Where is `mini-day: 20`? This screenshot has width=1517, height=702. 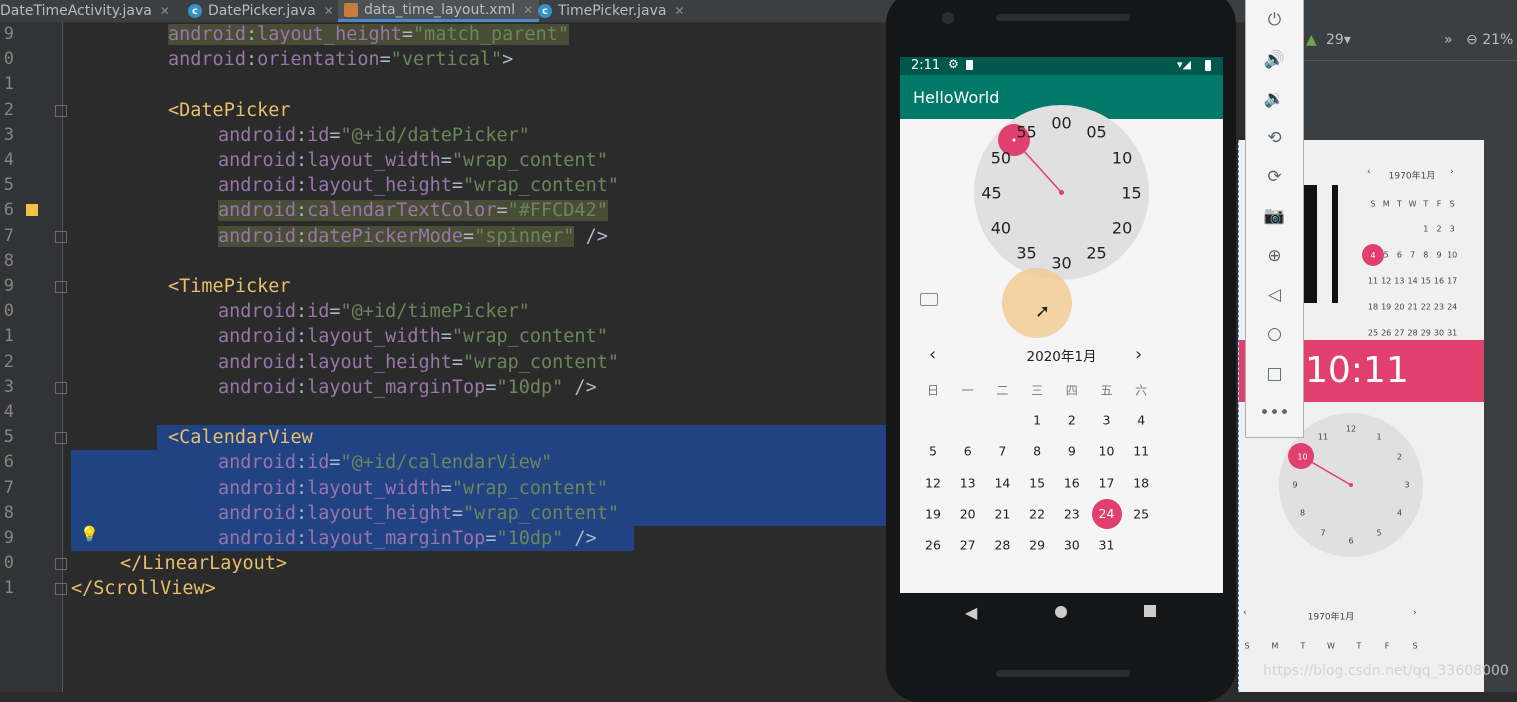 mini-day: 20 is located at coordinates (1399, 307).